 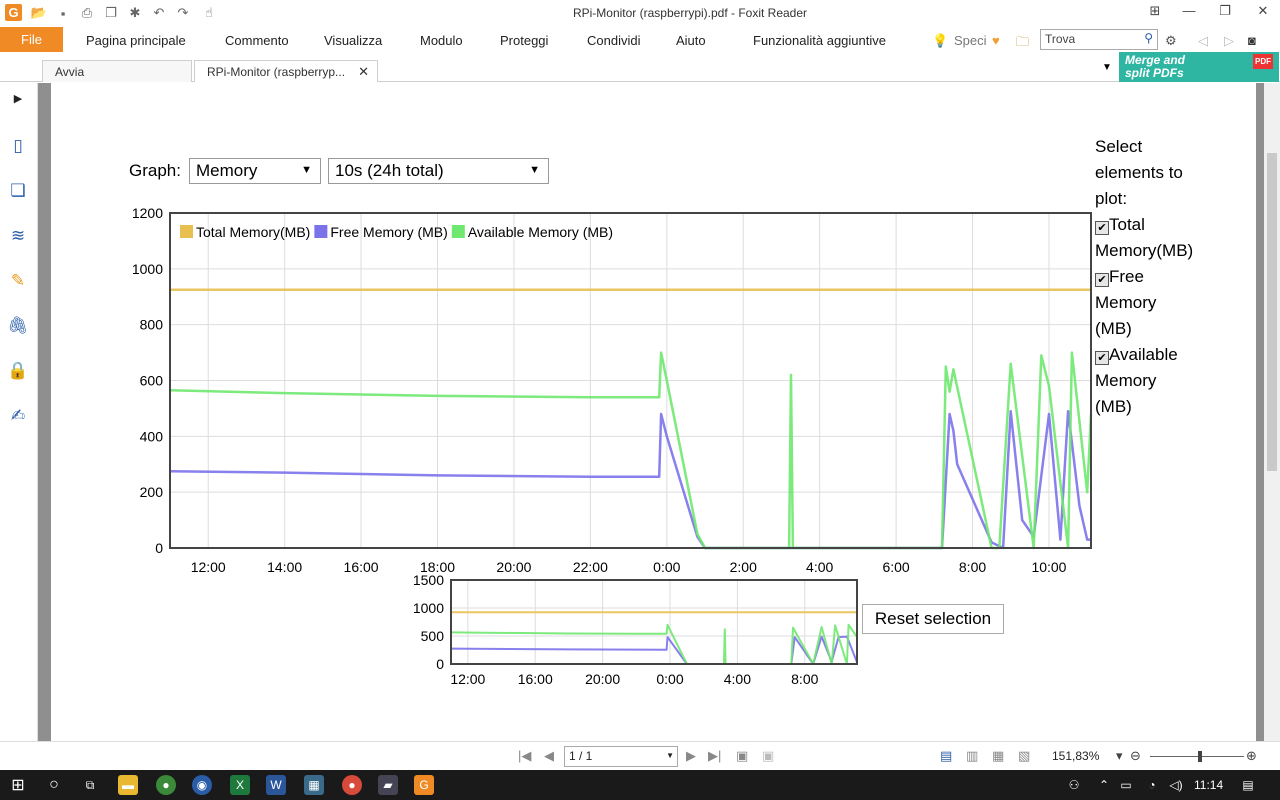 What do you see at coordinates (18, 146) in the screenshot?
I see `page-icon: ▯` at bounding box center [18, 146].